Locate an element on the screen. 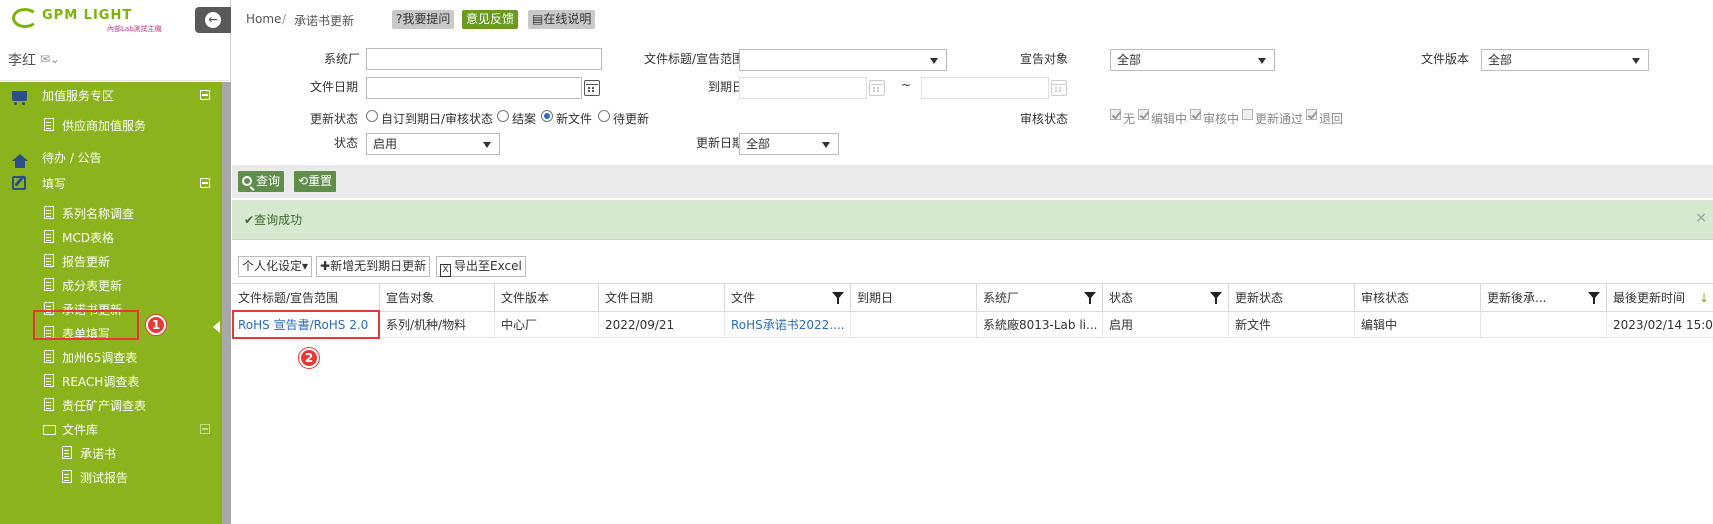 The image size is (1713, 524). expiry-to-input is located at coordinates (985, 88).